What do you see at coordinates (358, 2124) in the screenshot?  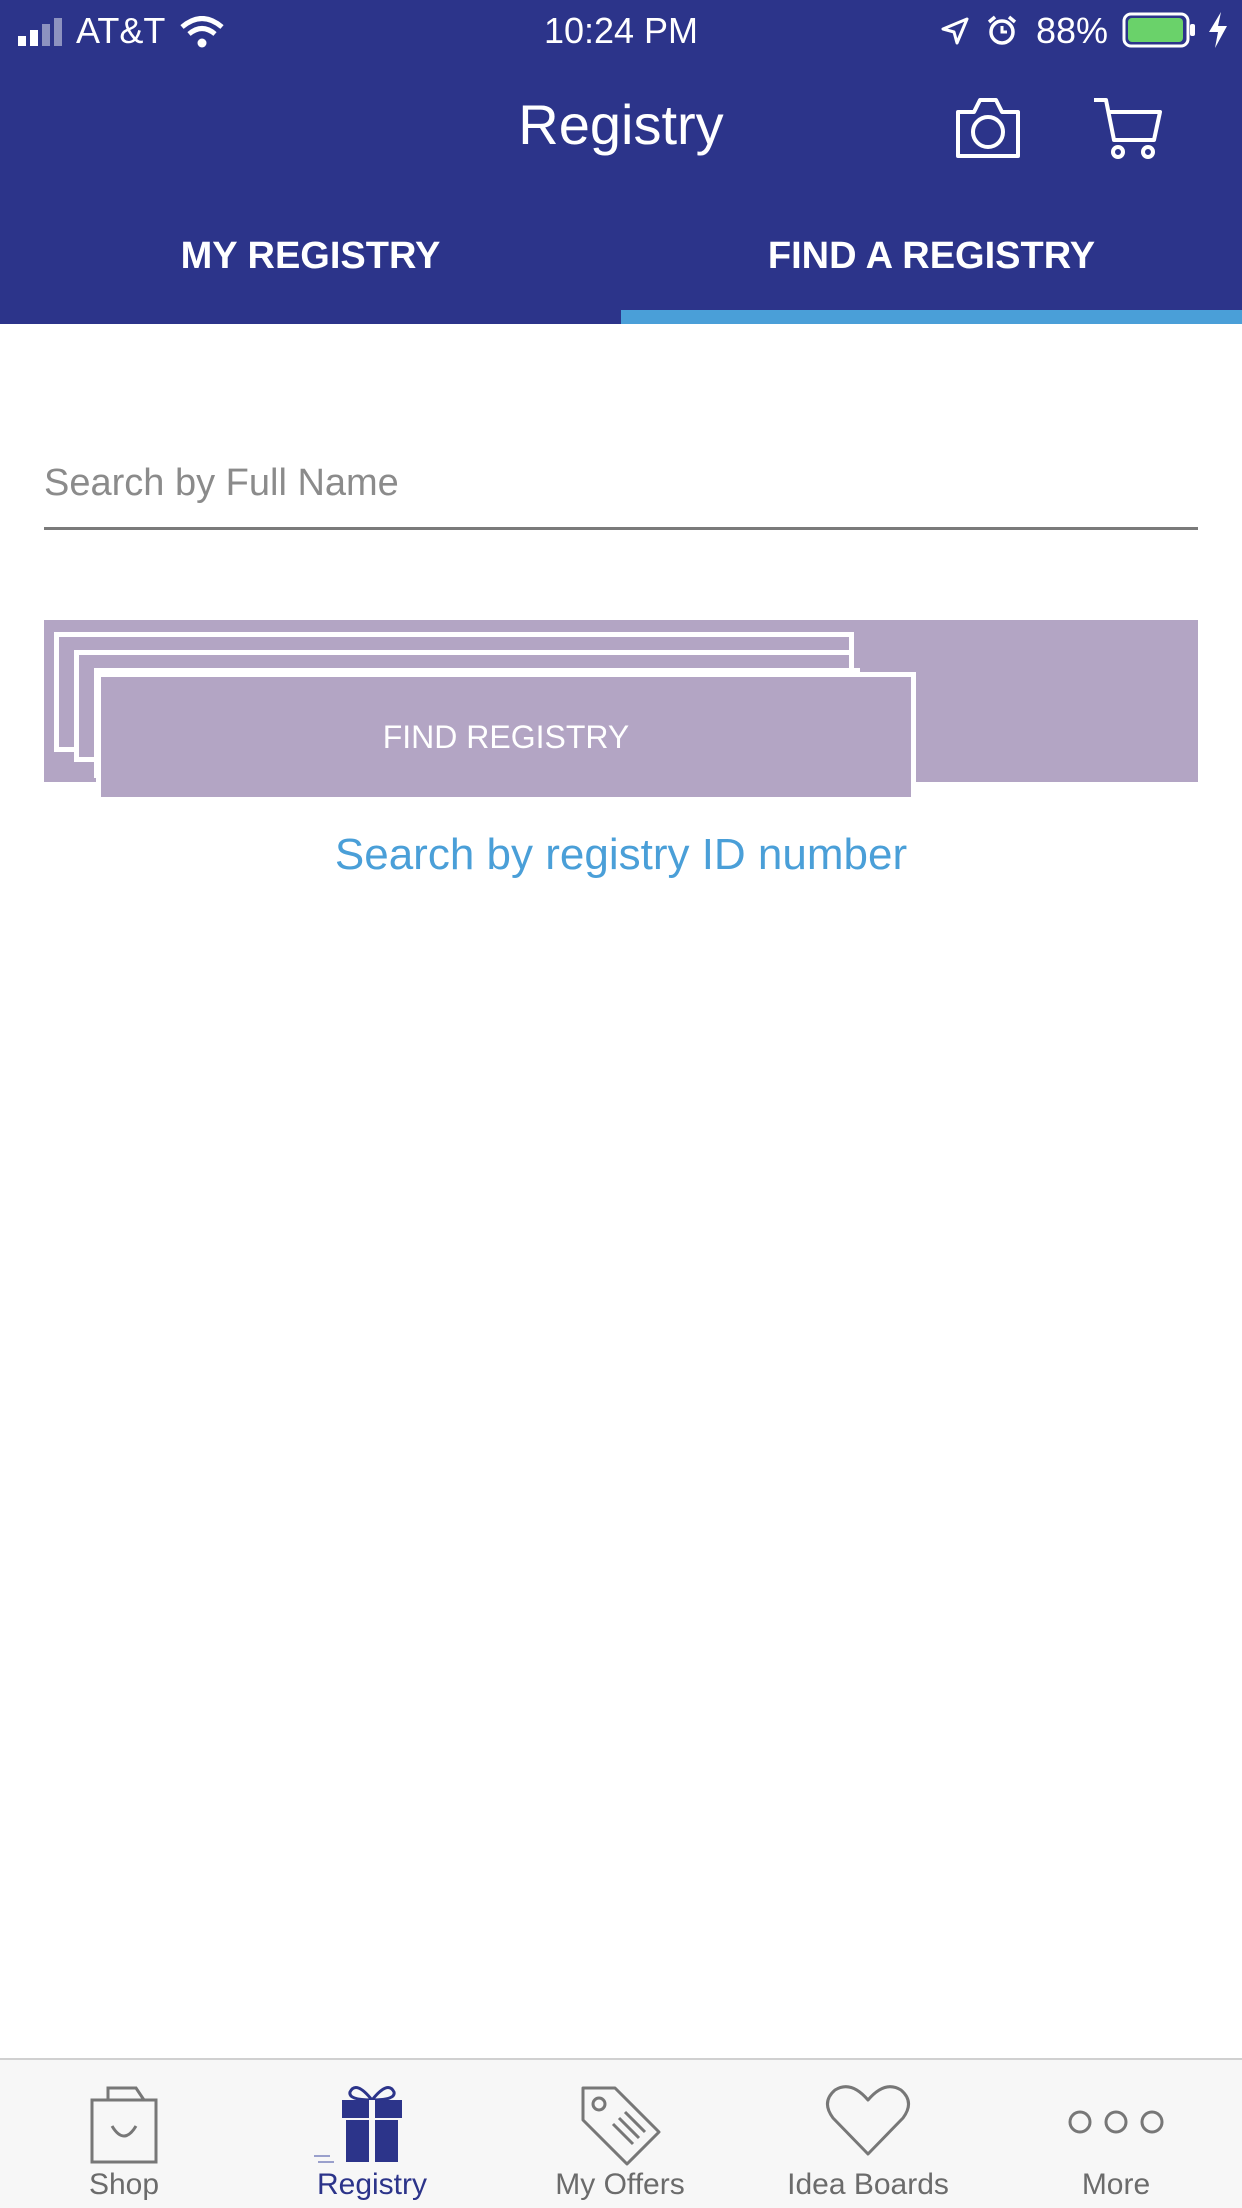 I see `gift-icon` at bounding box center [358, 2124].